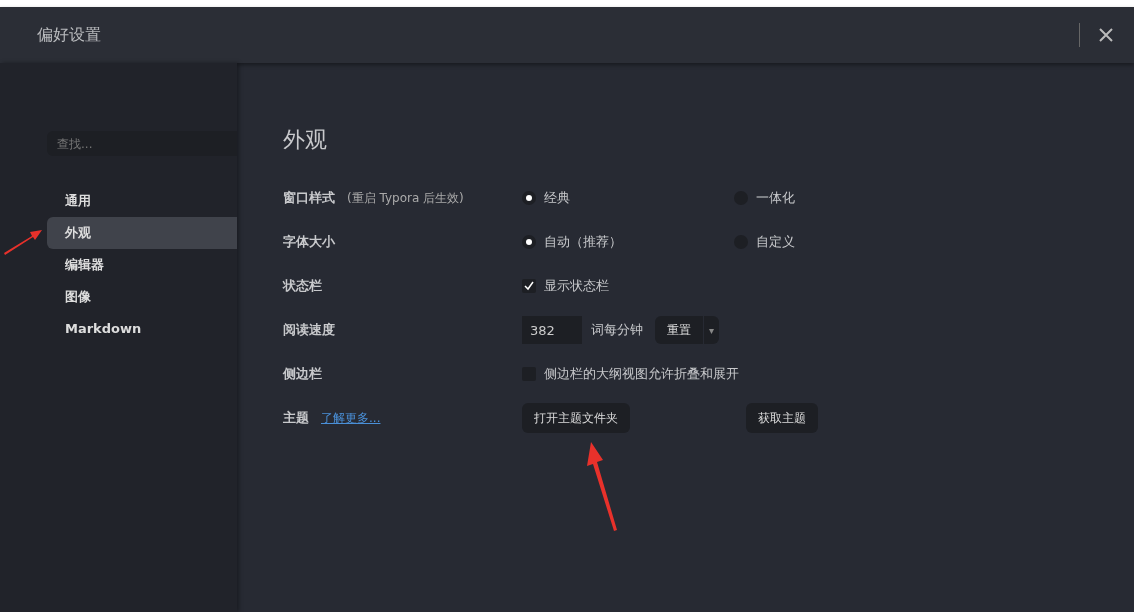 The height and width of the screenshot is (612, 1134). What do you see at coordinates (309, 330) in the screenshot?
I see `setting-label: 阅读速度` at bounding box center [309, 330].